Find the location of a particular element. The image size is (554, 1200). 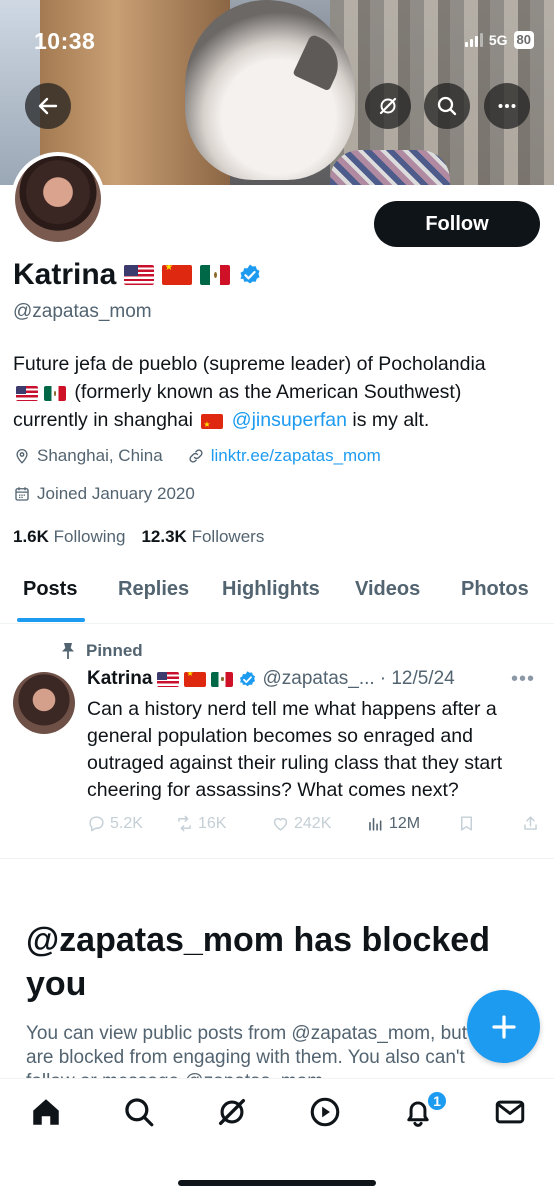

post-author: Katrina is located at coordinates (119, 679).